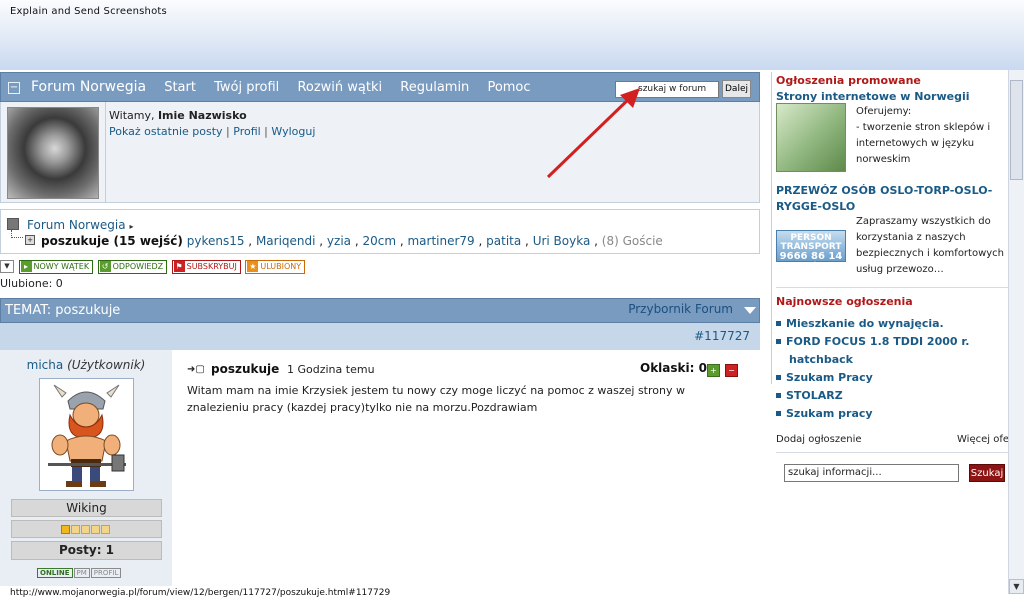  Describe the element at coordinates (63, 310) in the screenshot. I see `topic-header-title: TEMAT: poszukuje` at that location.